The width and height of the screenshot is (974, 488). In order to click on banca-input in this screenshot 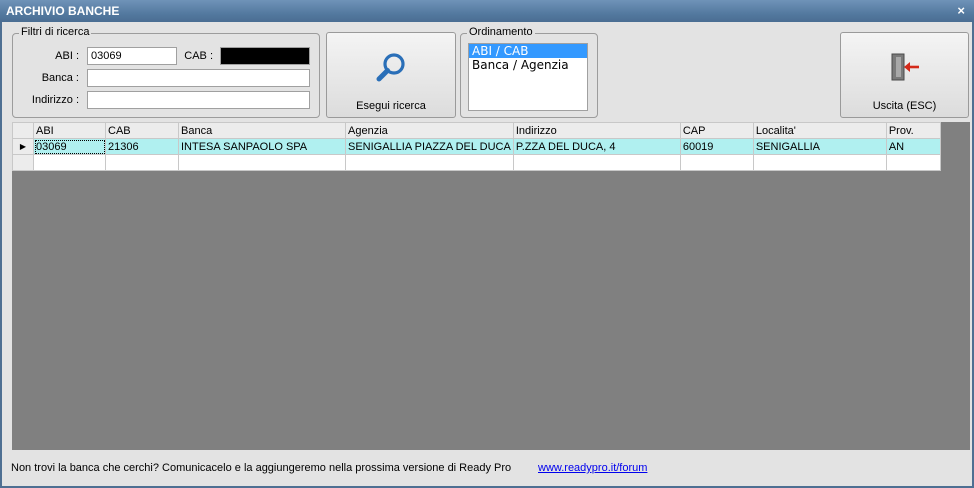, I will do `click(198, 78)`.